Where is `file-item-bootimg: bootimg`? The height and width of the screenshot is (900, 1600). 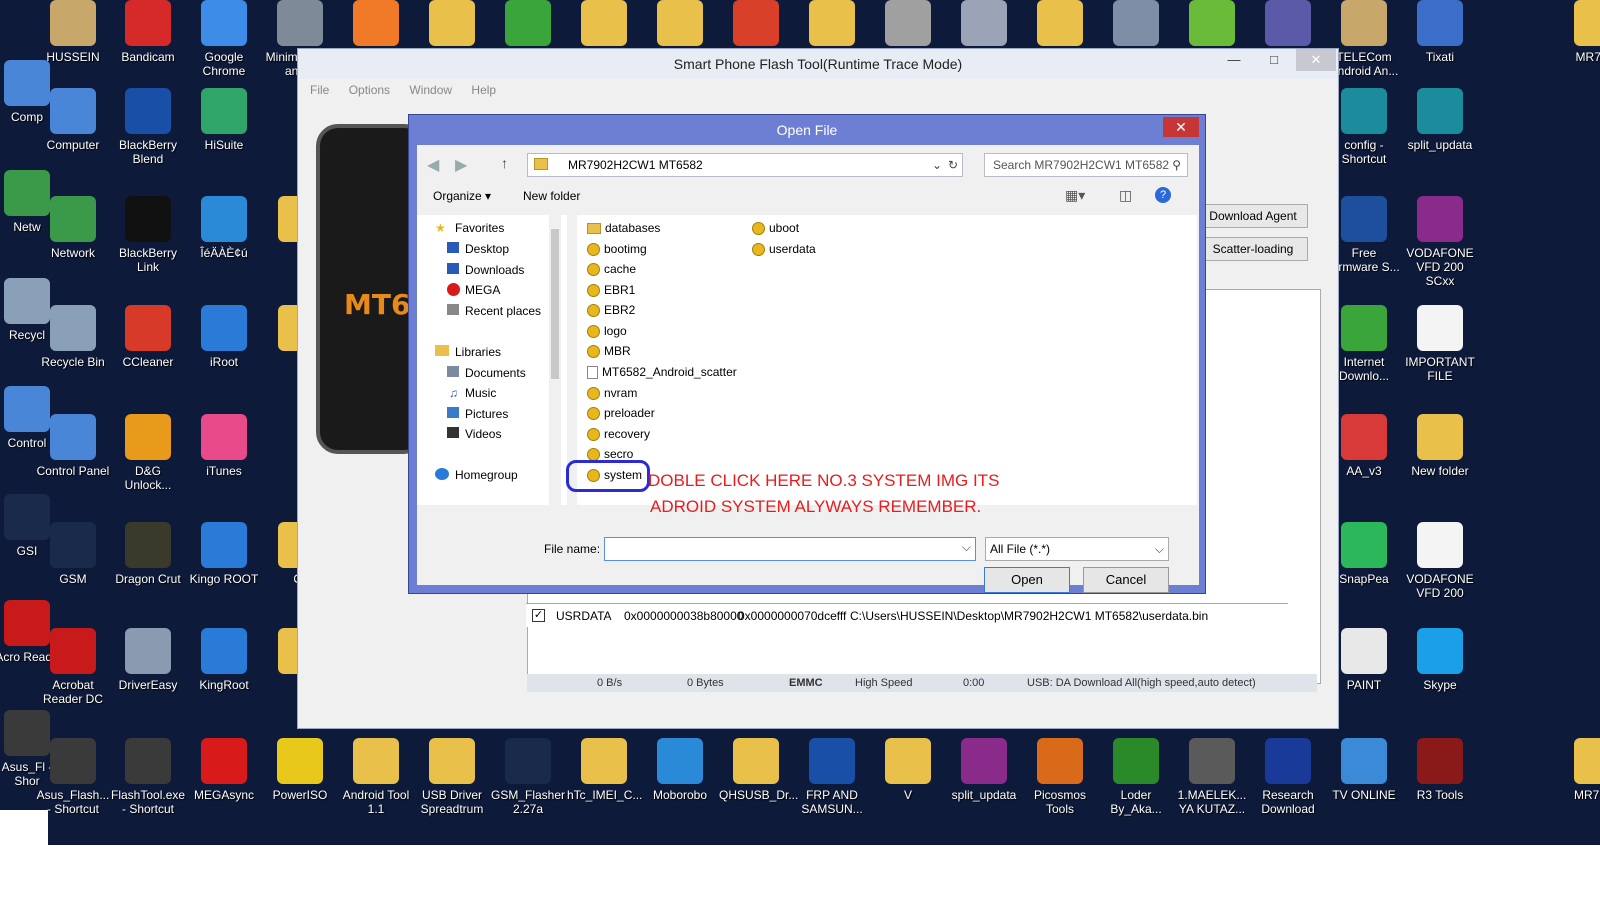 file-item-bootimg: bootimg is located at coordinates (617, 249).